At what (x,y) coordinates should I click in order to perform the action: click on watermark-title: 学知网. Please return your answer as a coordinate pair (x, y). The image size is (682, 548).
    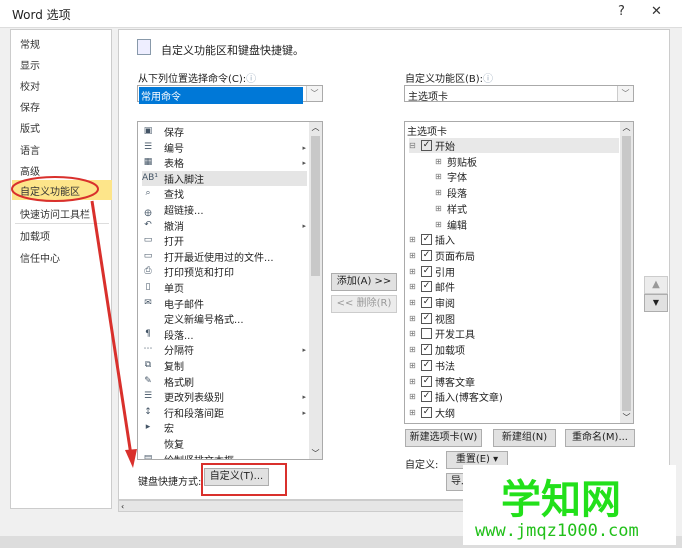
    Looking at the image, I should click on (561, 500).